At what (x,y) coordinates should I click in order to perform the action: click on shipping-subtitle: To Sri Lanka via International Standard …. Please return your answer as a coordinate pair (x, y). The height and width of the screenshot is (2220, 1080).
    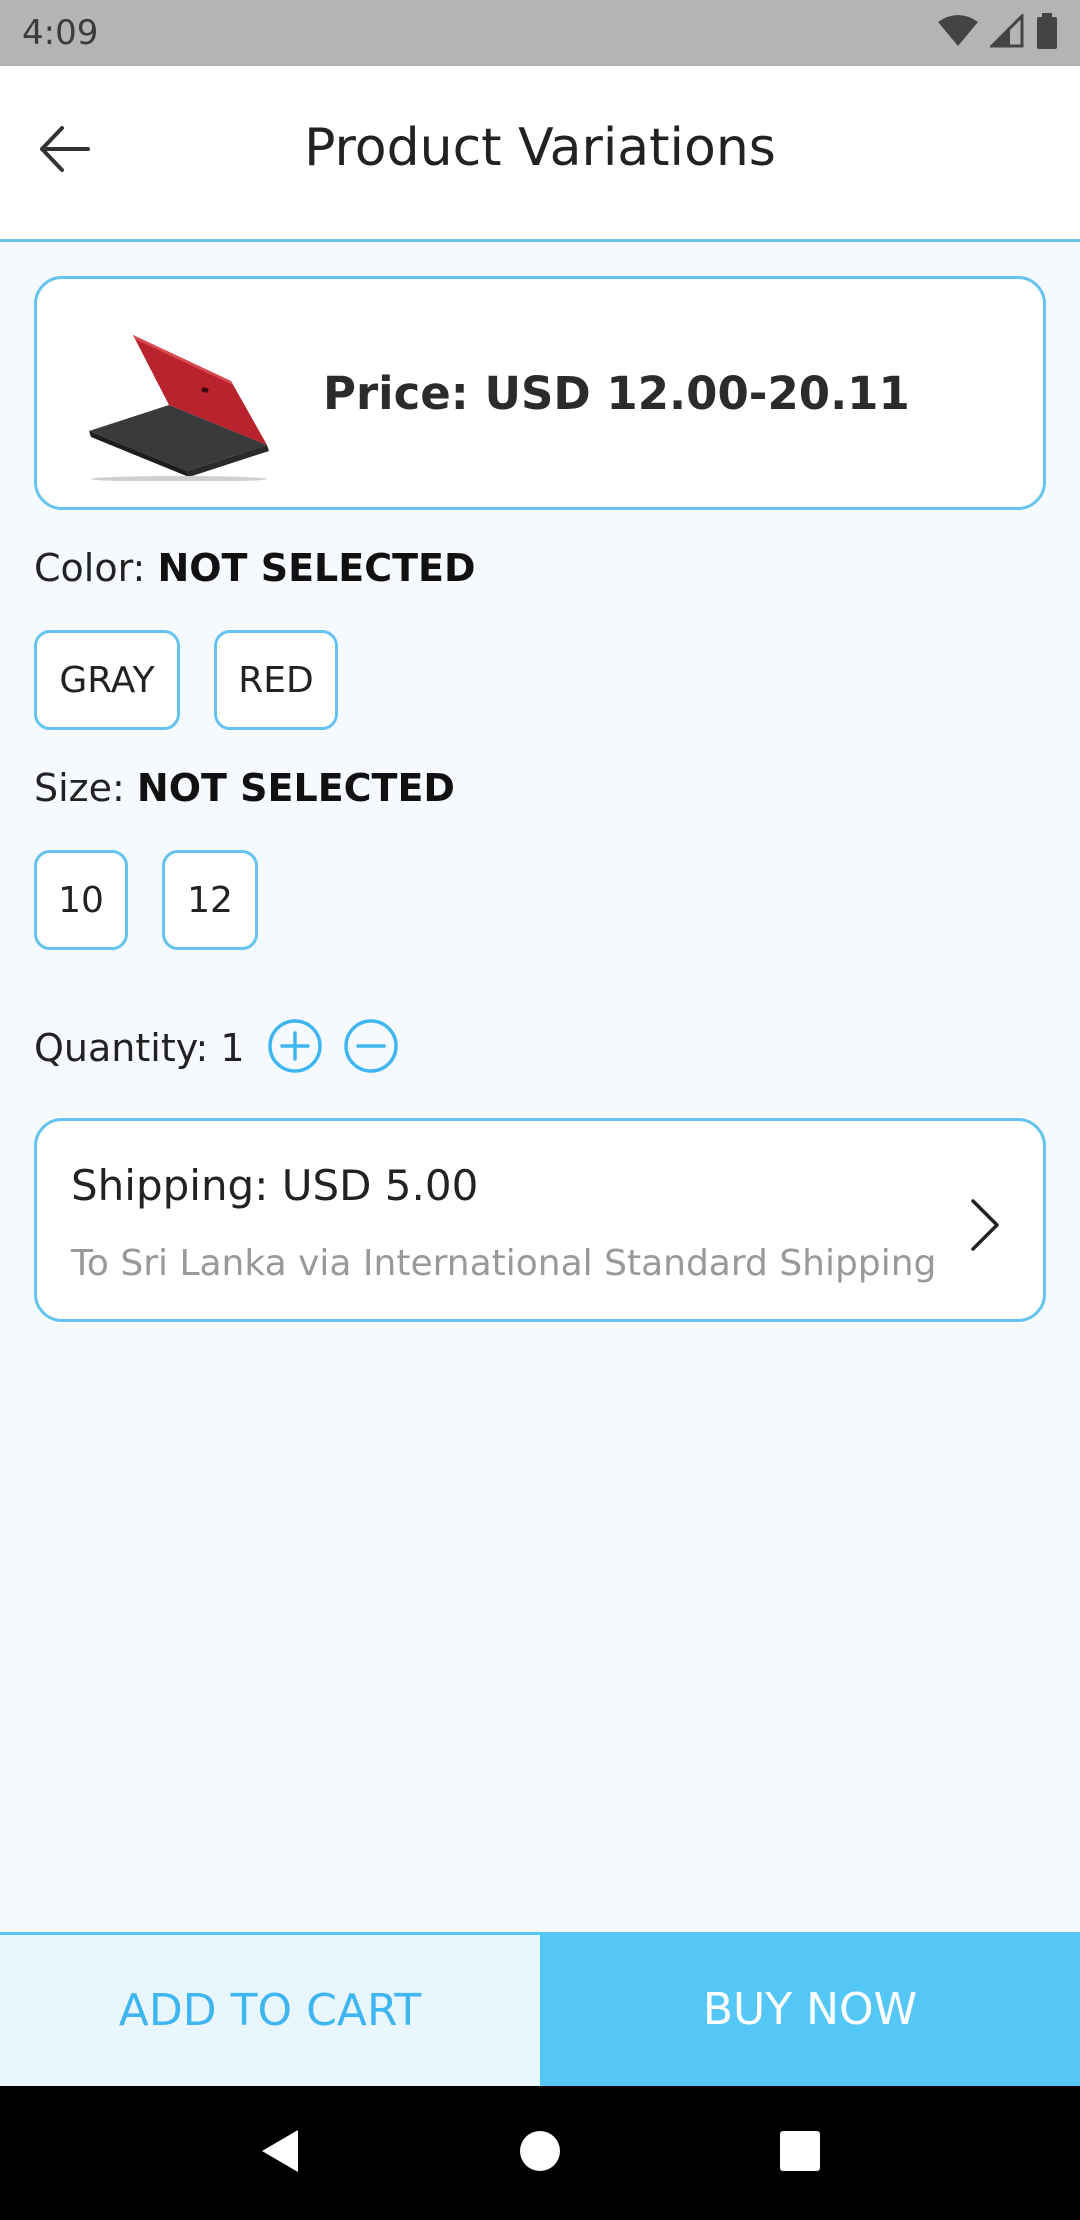
    Looking at the image, I should click on (504, 1263).